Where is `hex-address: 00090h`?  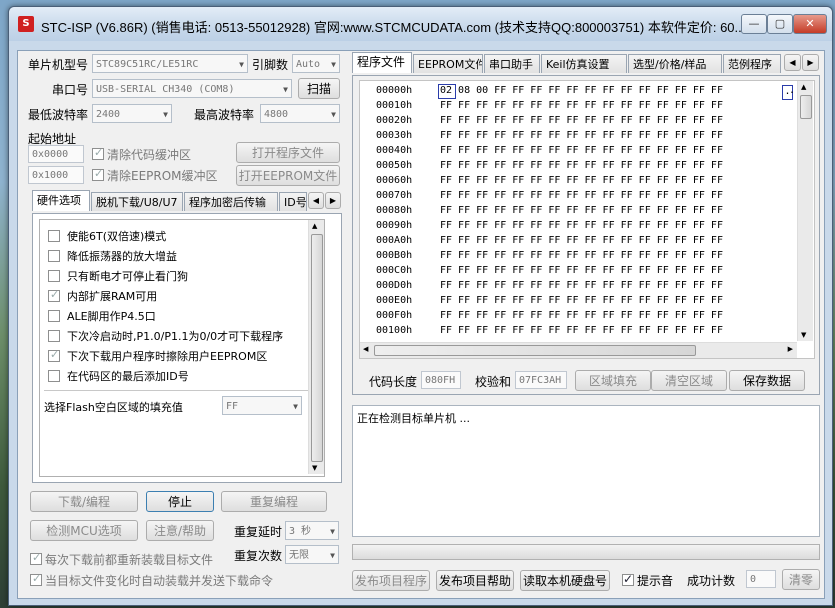
hex-address: 00090h is located at coordinates (394, 225).